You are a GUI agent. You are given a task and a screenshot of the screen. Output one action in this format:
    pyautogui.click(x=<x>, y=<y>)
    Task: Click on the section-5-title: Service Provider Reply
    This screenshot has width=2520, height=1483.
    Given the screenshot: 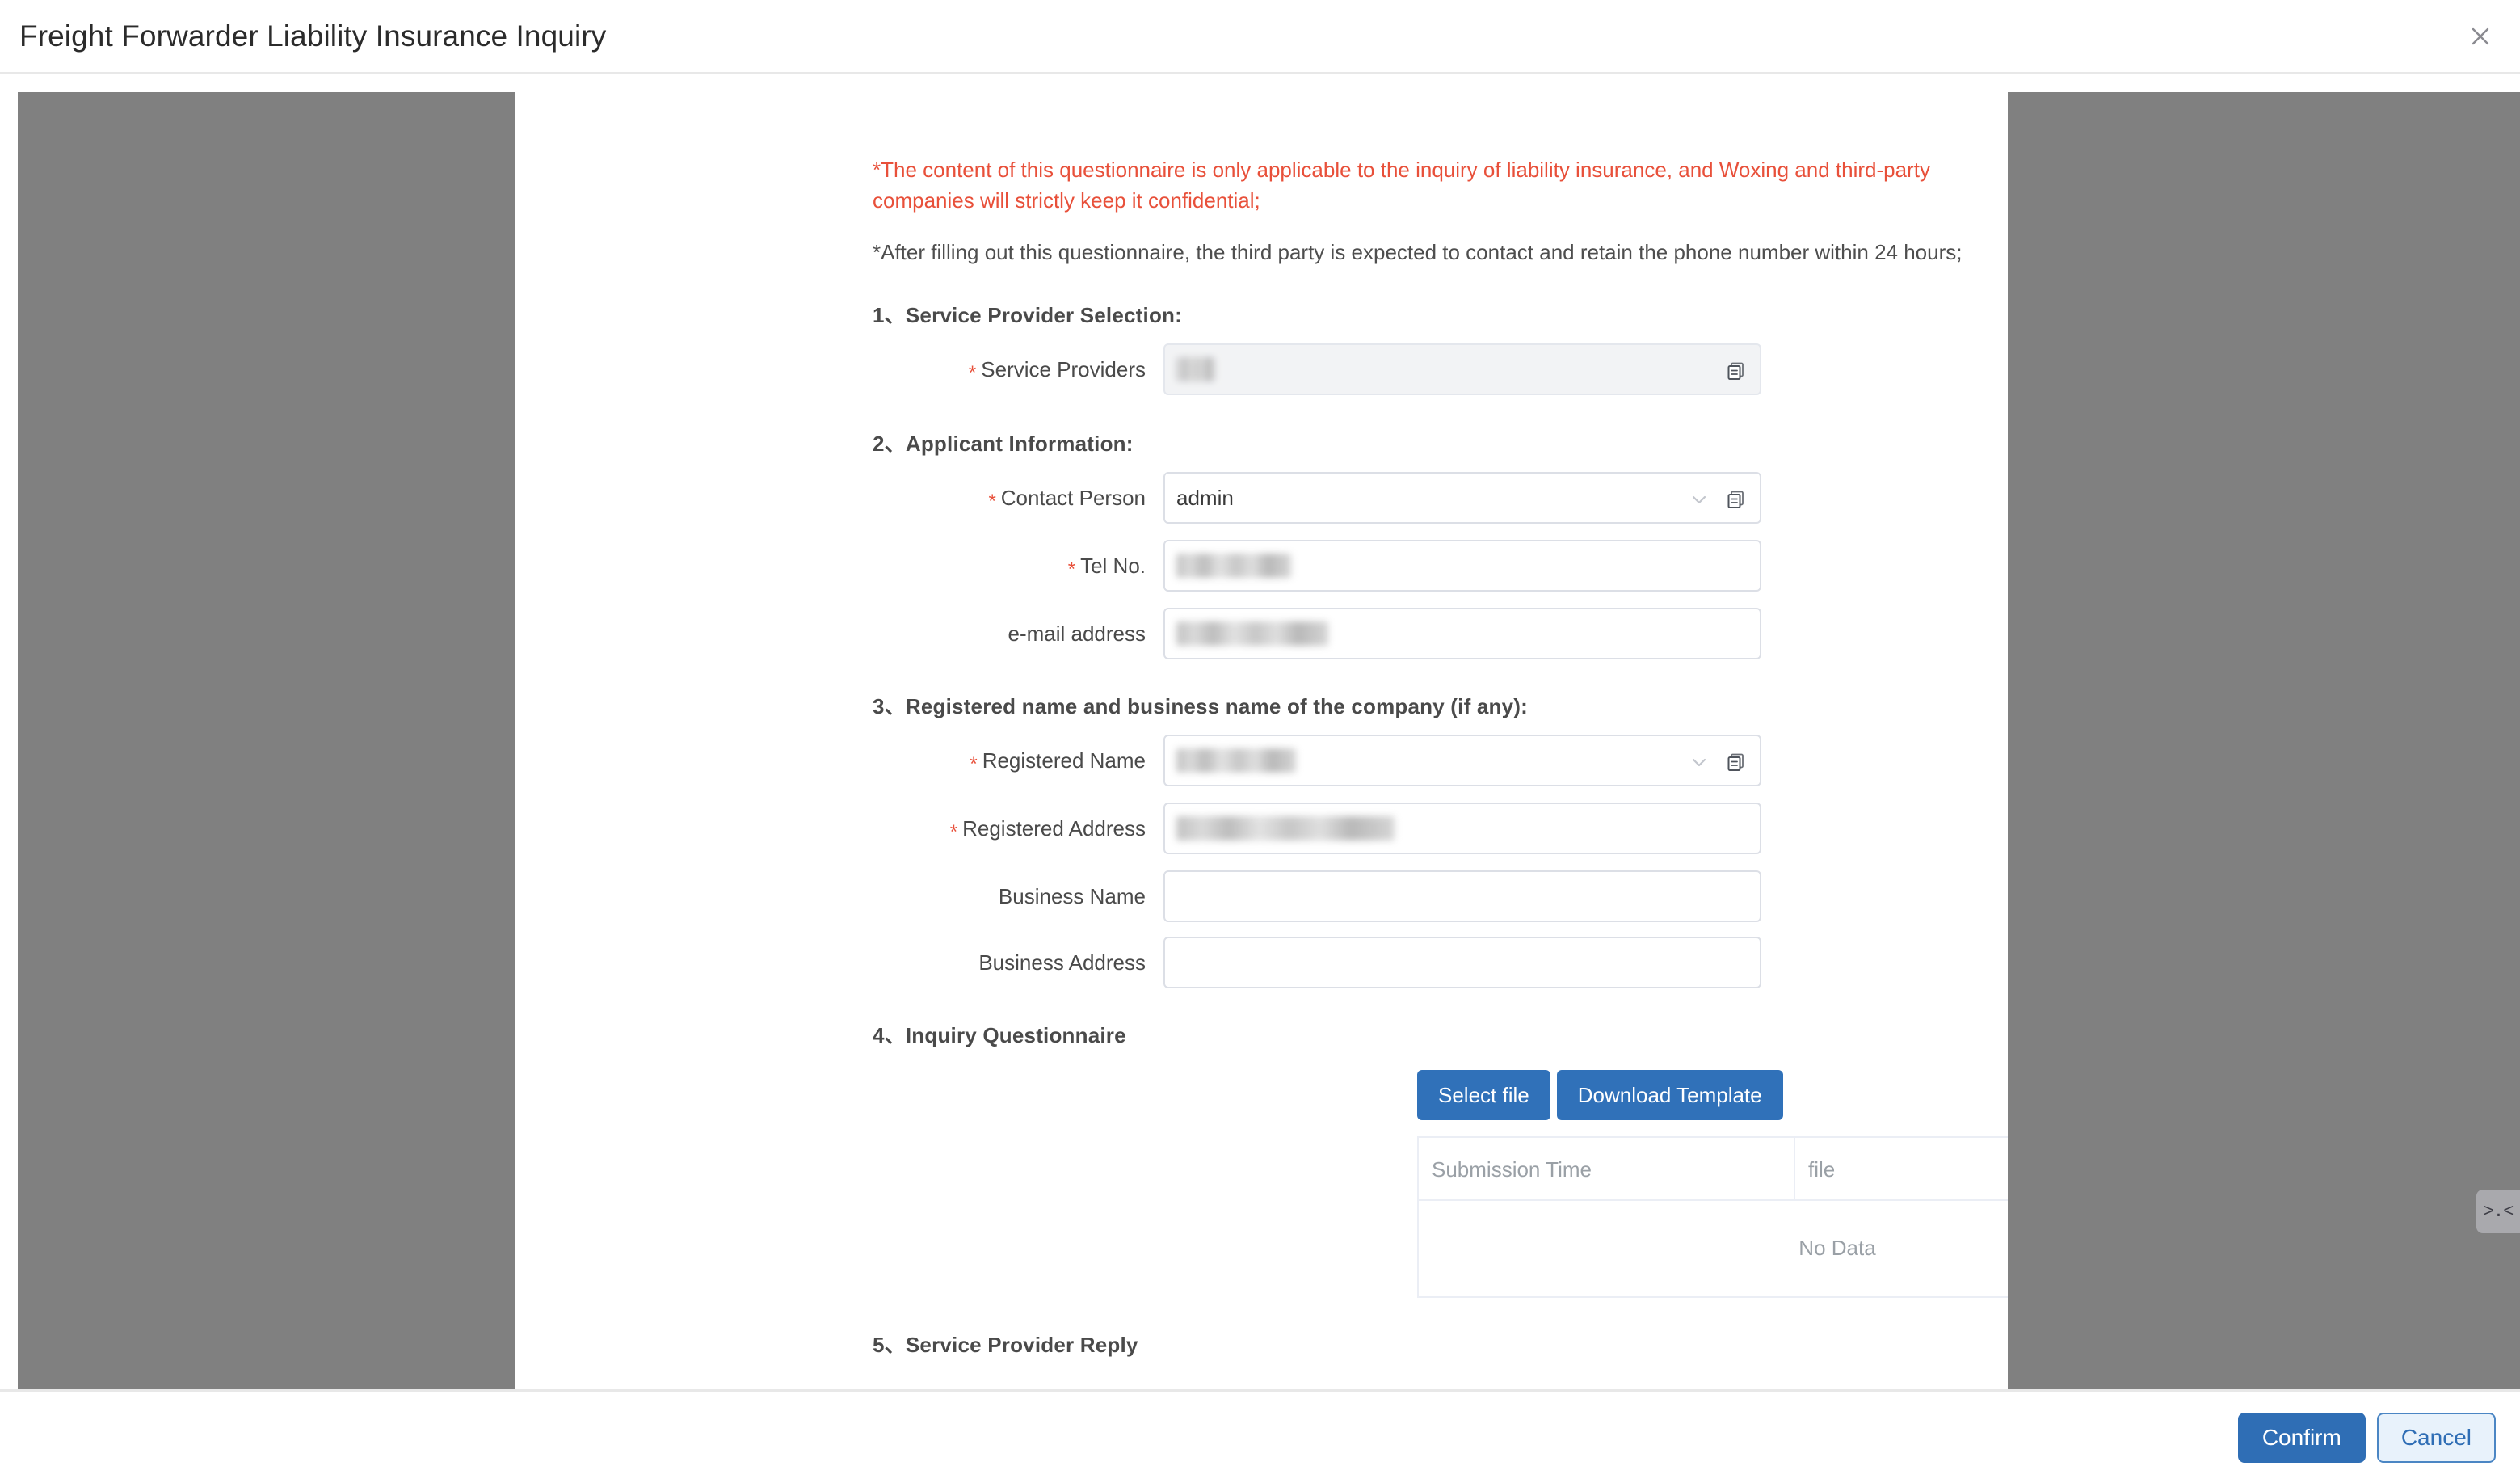 What is the action you would take?
    pyautogui.click(x=1021, y=1344)
    